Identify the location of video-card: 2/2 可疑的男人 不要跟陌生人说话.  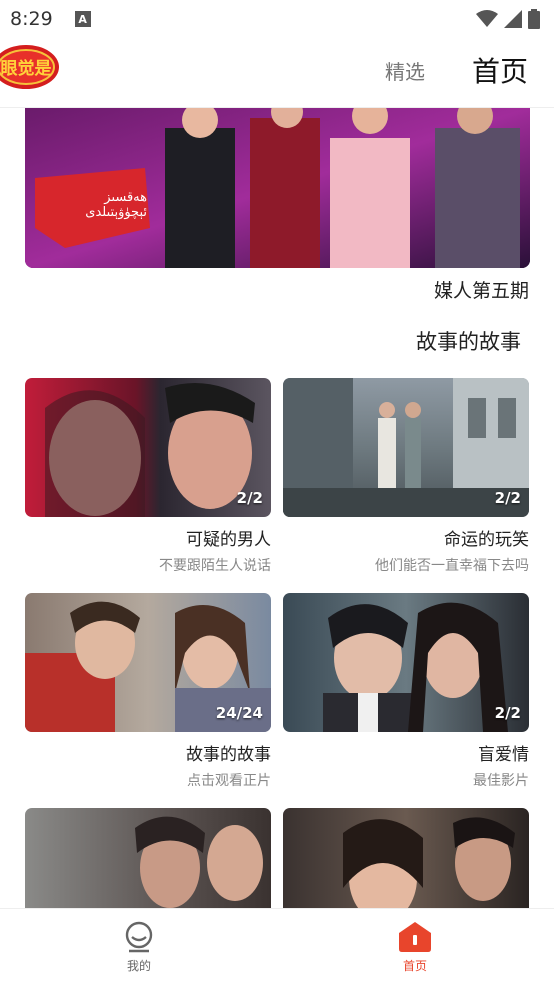
(148, 476).